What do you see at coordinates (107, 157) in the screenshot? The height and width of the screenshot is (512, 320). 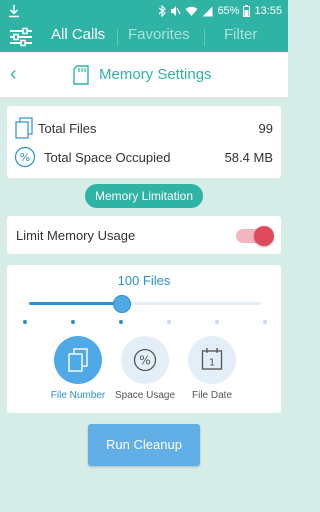 I see `space-occupied-label: Total Space Occupied` at bounding box center [107, 157].